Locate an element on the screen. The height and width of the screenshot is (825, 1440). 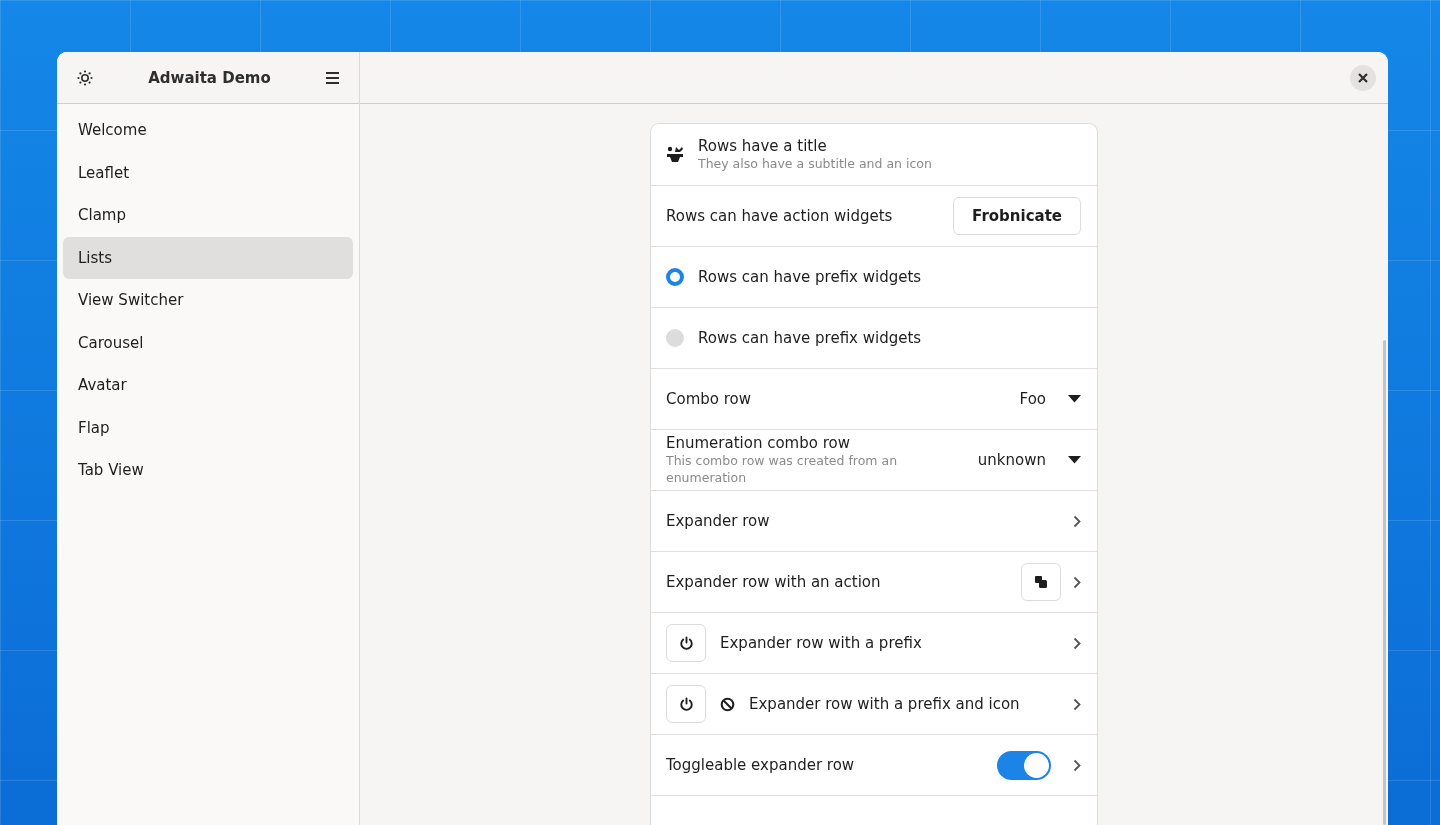
row-title: Combo row is located at coordinates (709, 399).